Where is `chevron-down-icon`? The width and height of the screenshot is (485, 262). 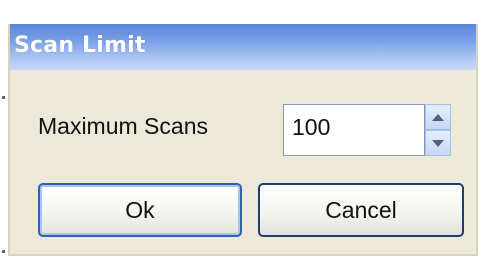 chevron-down-icon is located at coordinates (438, 143).